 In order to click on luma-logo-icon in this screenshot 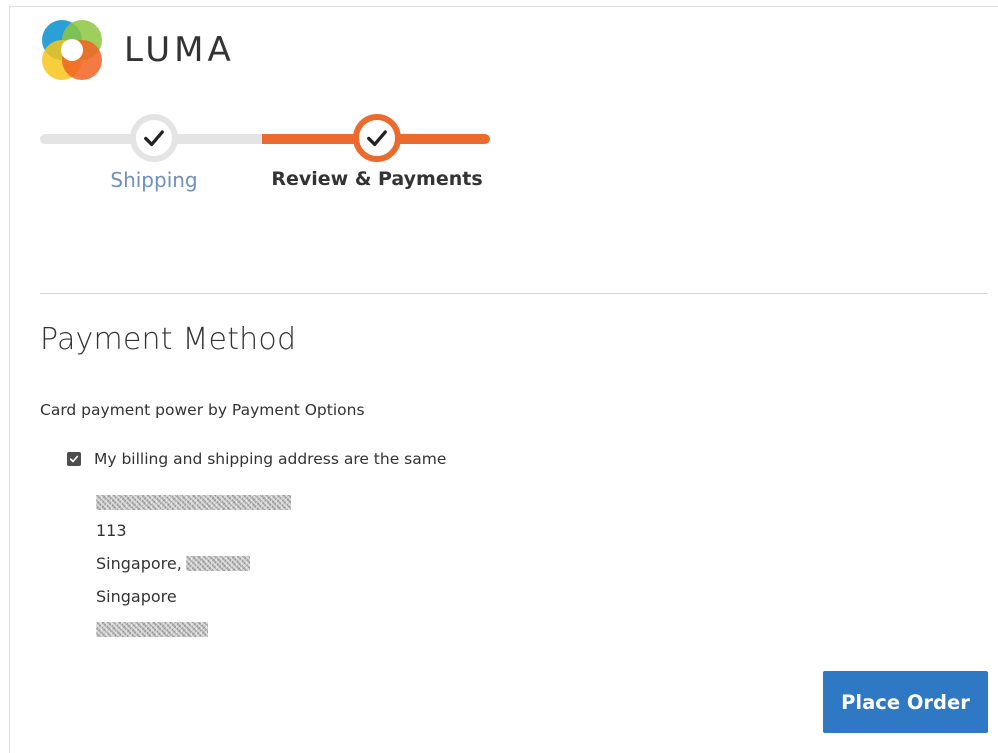, I will do `click(72, 50)`.